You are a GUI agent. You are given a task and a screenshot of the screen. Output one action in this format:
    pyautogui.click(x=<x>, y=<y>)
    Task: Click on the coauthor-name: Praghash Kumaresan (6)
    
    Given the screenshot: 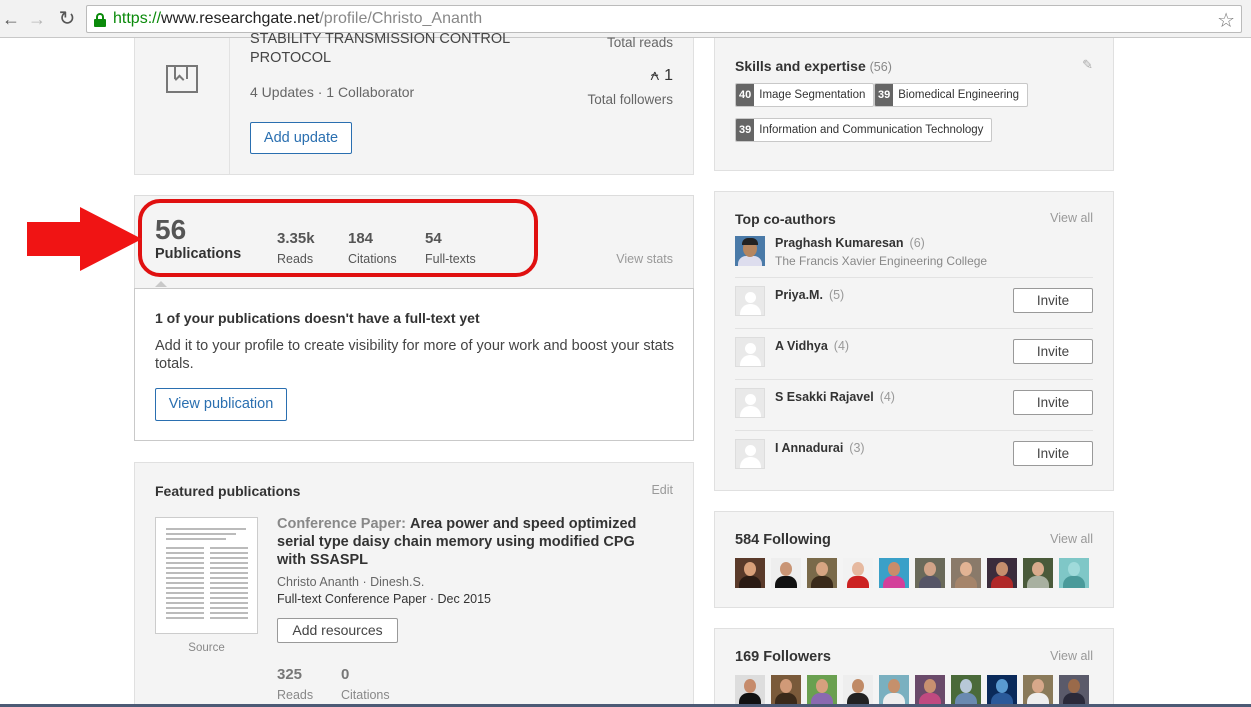 What is the action you would take?
    pyautogui.click(x=850, y=243)
    